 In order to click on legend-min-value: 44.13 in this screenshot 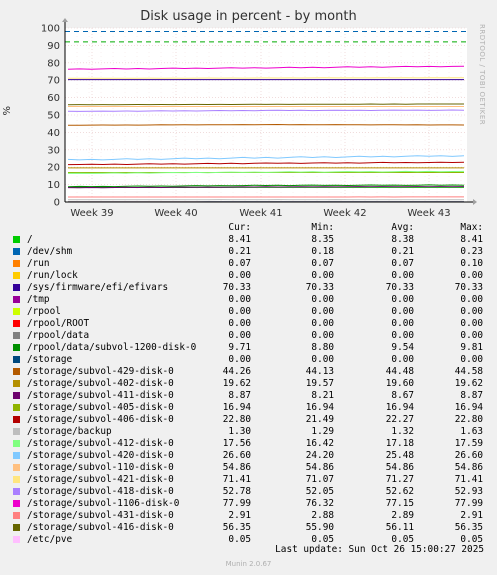, I will do `click(319, 371)`.